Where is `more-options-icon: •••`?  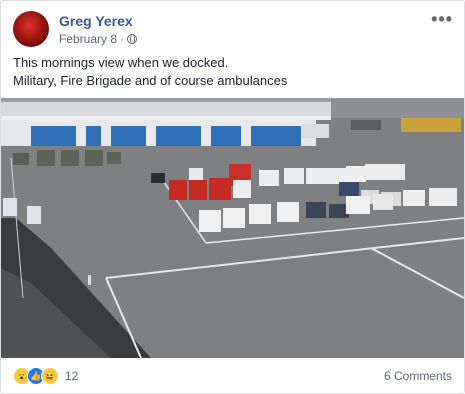 more-options-icon: ••• is located at coordinates (442, 19).